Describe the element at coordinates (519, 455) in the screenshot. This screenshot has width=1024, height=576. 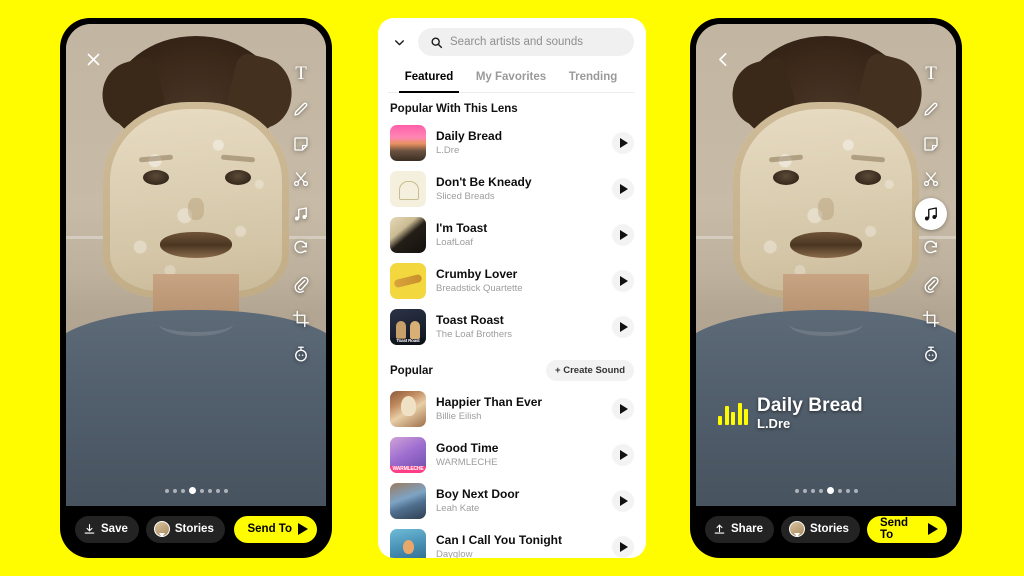
I see `track-meta: Good Time WARMLECHE` at that location.